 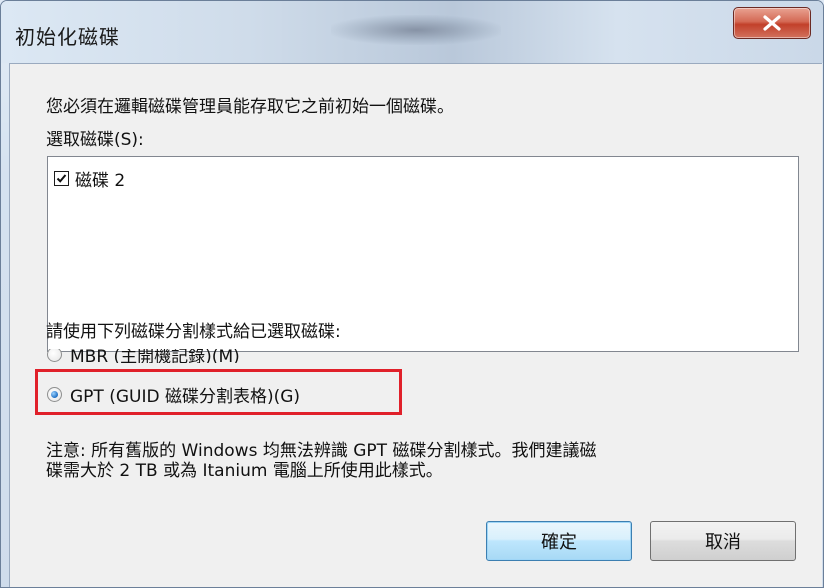 I want to click on close-button, so click(x=772, y=23).